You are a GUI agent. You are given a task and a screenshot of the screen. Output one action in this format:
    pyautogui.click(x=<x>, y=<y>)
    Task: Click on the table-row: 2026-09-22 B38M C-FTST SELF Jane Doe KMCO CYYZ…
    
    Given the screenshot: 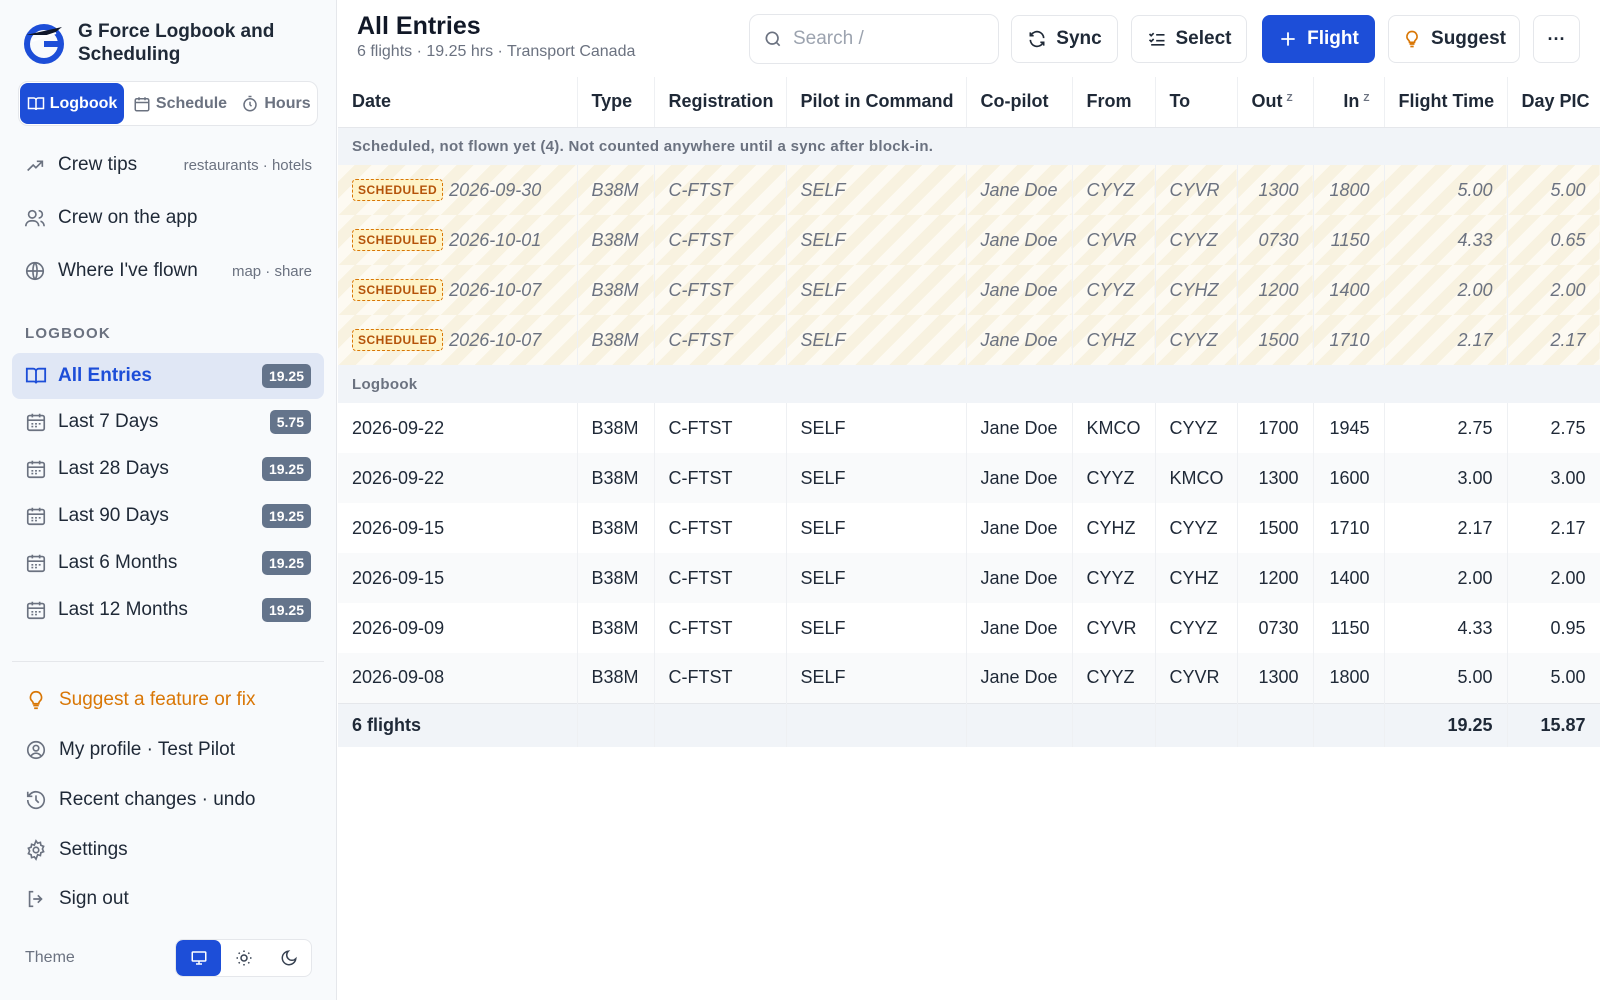 What is the action you would take?
    pyautogui.click(x=969, y=428)
    